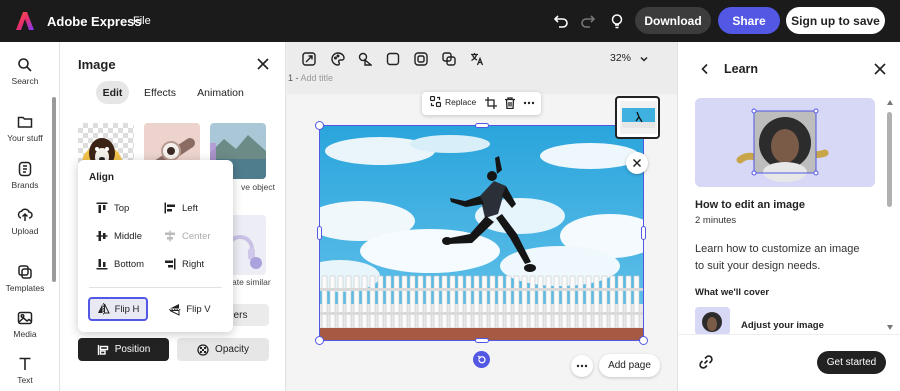 The width and height of the screenshot is (900, 391). Describe the element at coordinates (25, 288) in the screenshot. I see `rail-label: Templates` at that location.